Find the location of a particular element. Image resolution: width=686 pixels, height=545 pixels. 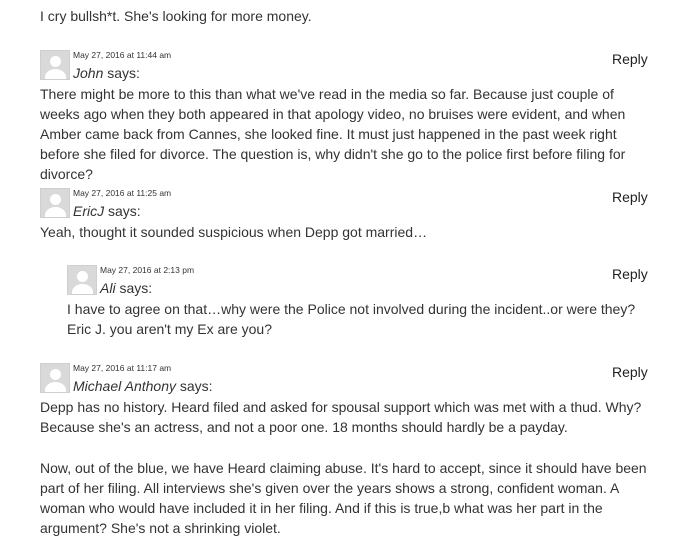

author-line: Ali says: is located at coordinates (126, 288).